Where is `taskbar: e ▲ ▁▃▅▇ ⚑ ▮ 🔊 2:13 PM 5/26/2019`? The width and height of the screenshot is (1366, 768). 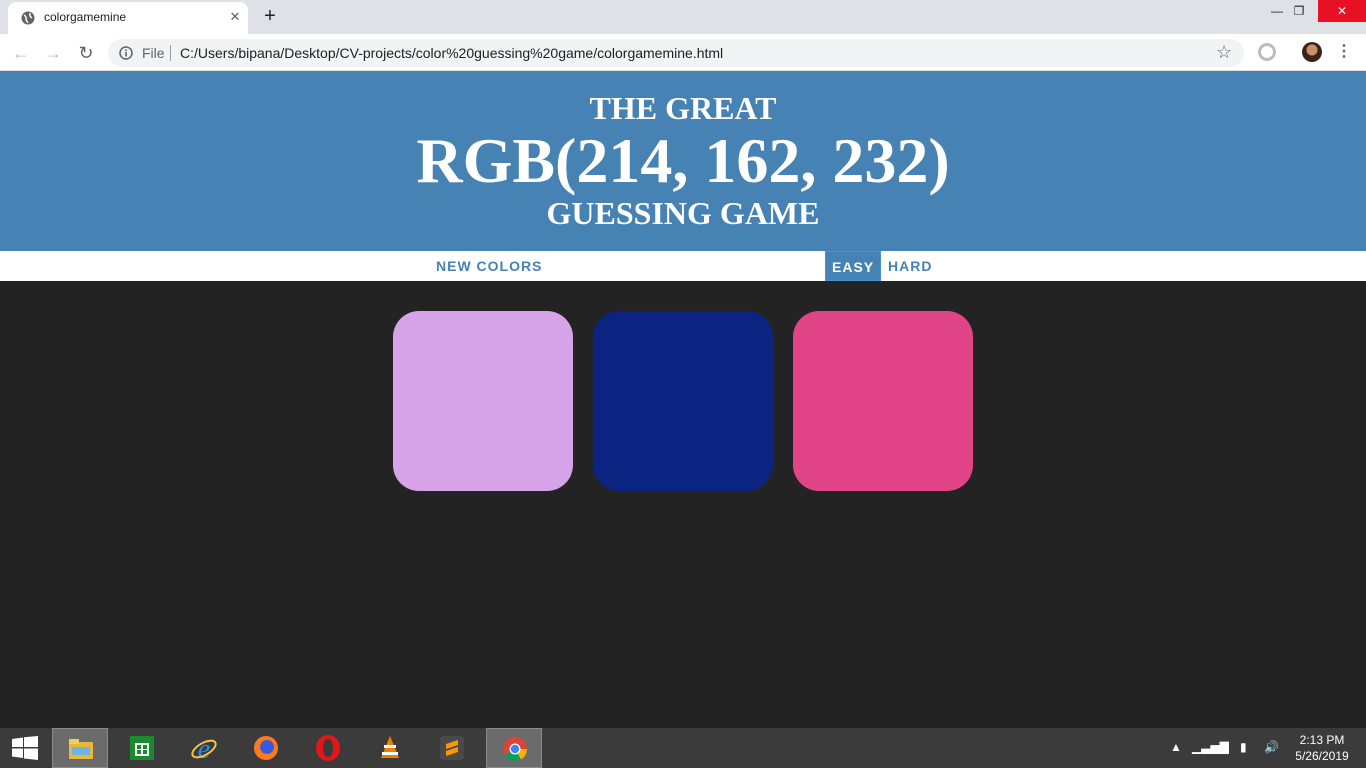
taskbar: e ▲ ▁▃▅▇ ⚑ ▮ 🔊 2:13 PM 5/26/2019 is located at coordinates (683, 748).